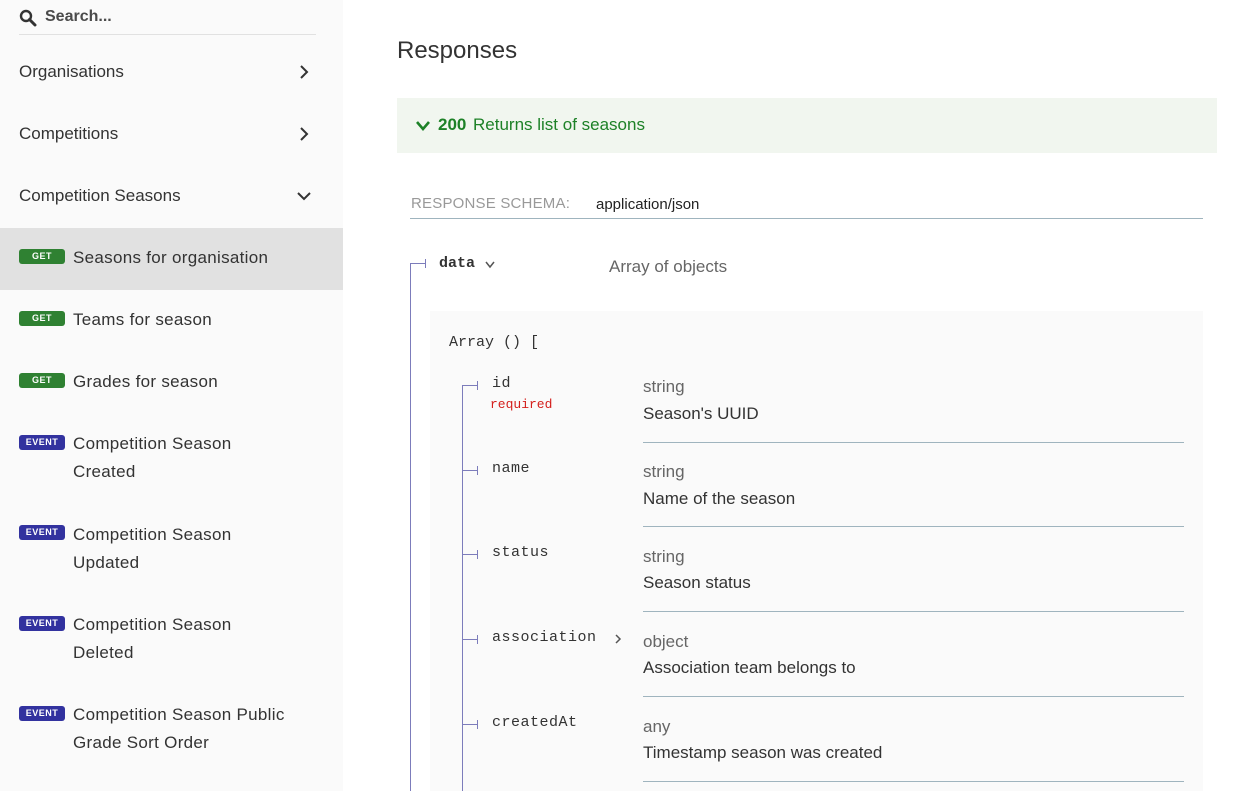 The height and width of the screenshot is (791, 1242). I want to click on sidebar-group-label: Organisations, so click(71, 71).